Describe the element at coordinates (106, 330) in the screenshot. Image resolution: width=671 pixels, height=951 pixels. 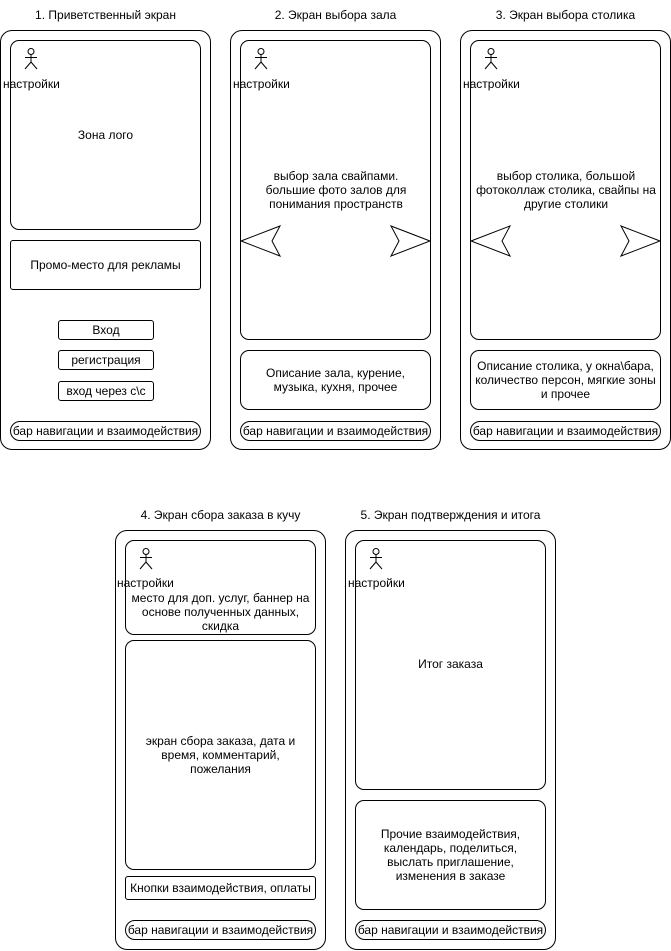
I see `login-button: Вход` at that location.